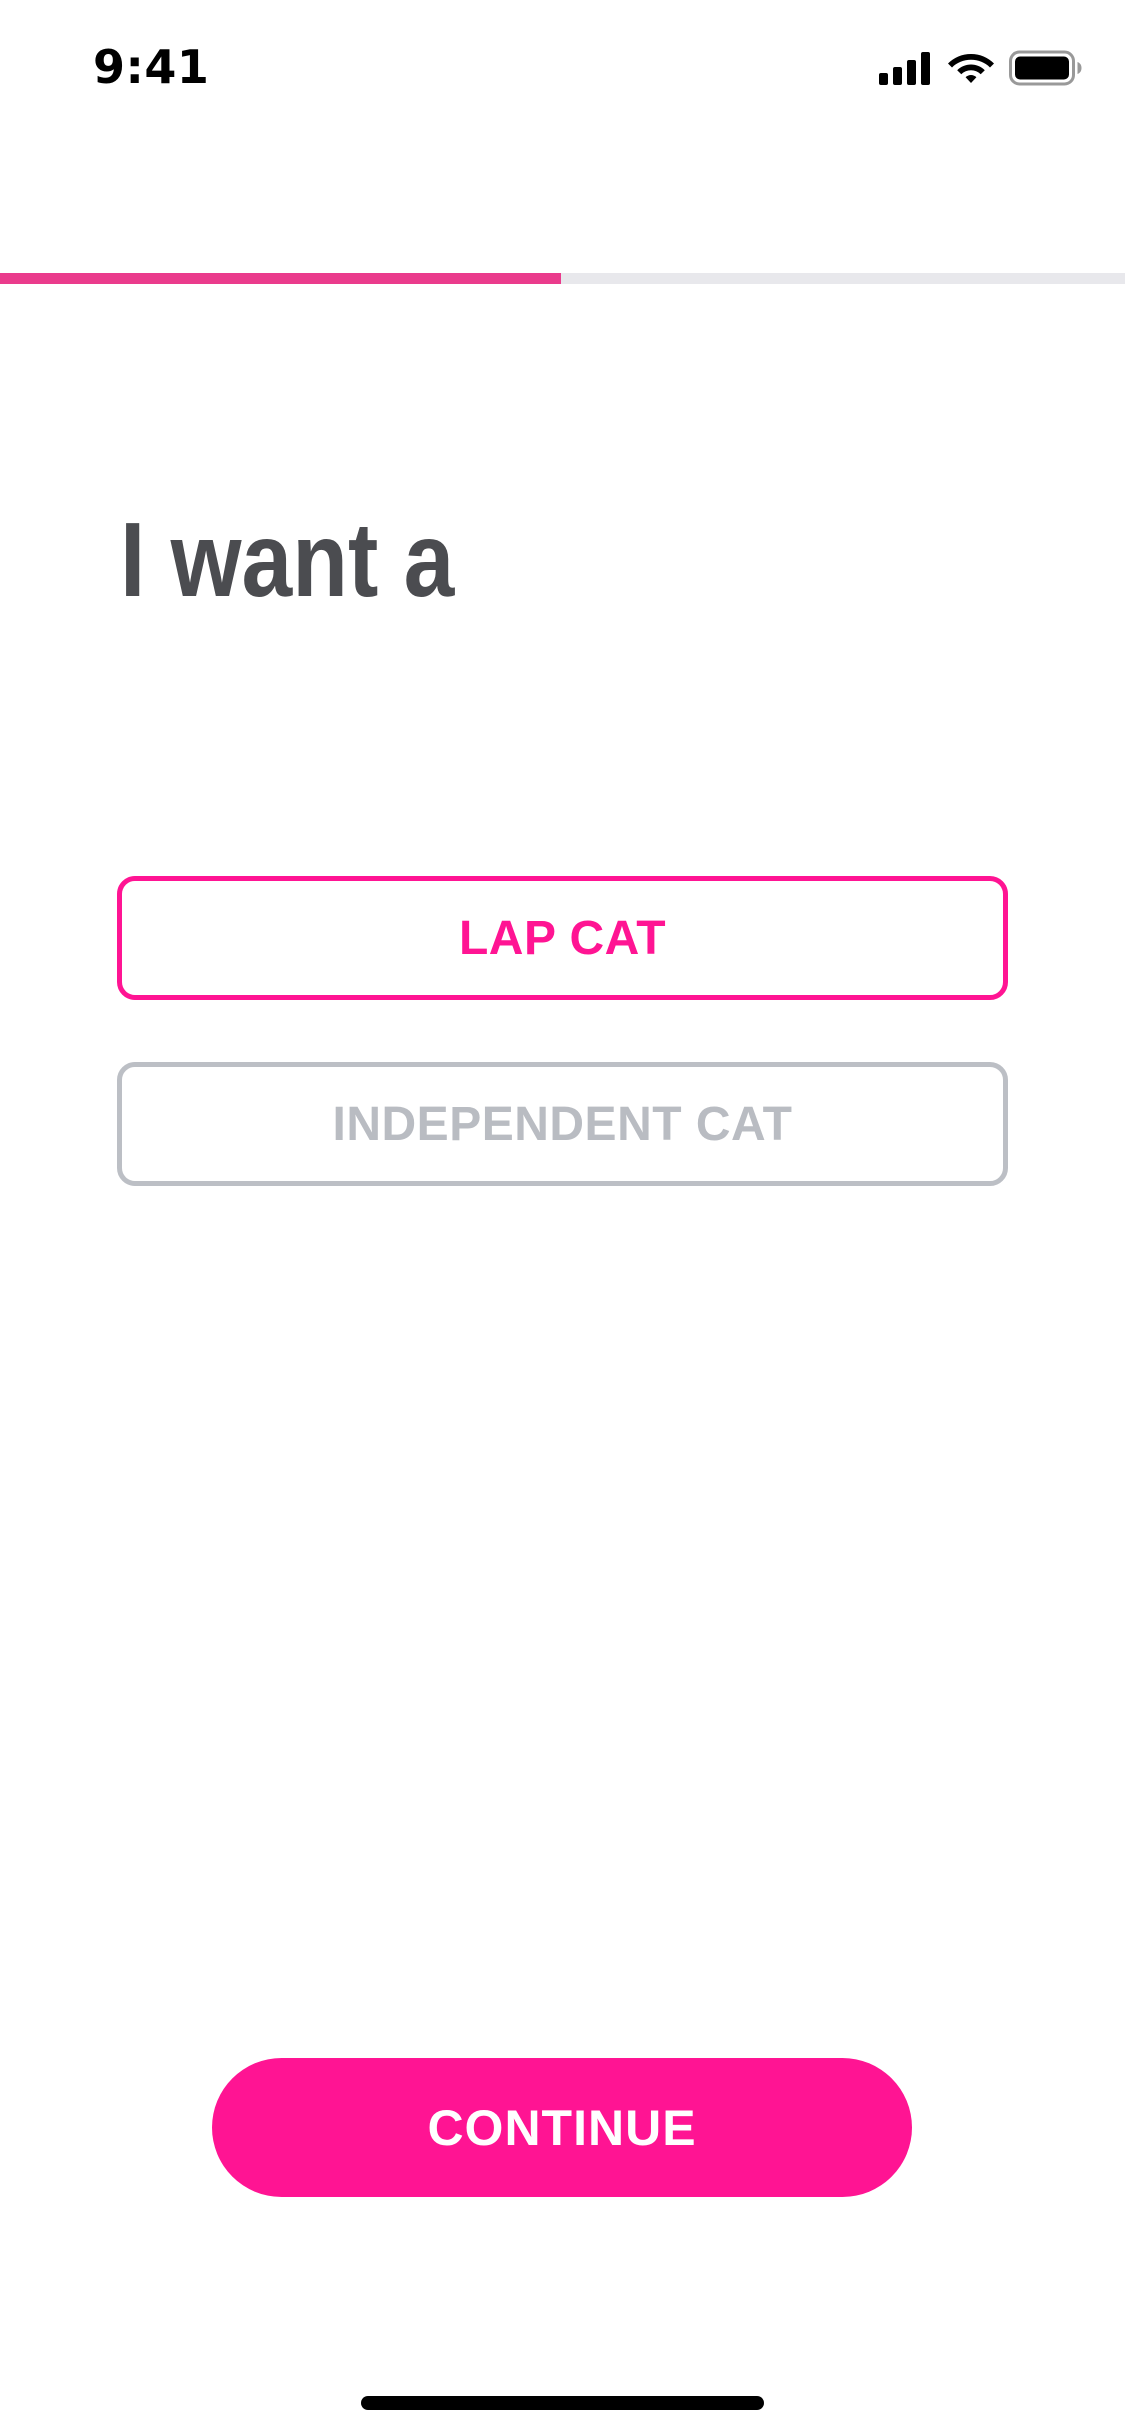 The width and height of the screenshot is (1125, 2436). Describe the element at coordinates (151, 67) in the screenshot. I see `status-time: 9:41` at that location.